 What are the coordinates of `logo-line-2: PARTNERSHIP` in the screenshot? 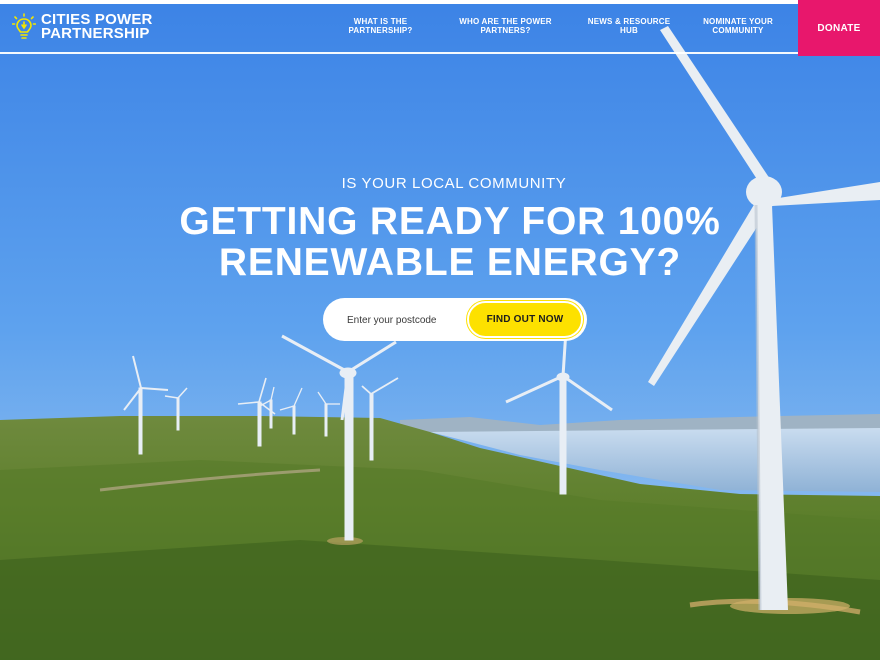 It's located at (95, 33).